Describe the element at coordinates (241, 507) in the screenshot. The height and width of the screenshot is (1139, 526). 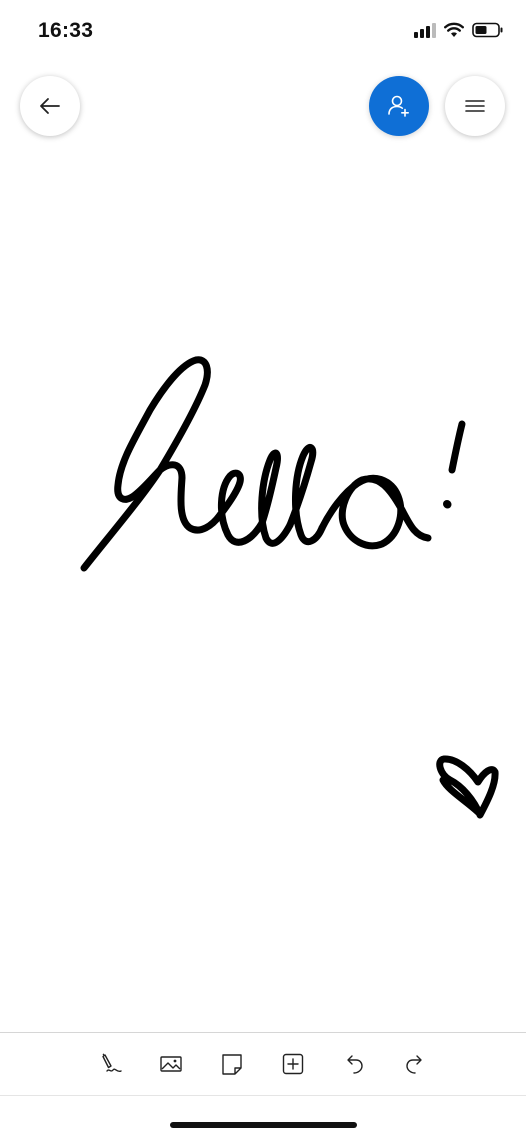
I see `ink-stroke-e` at that location.